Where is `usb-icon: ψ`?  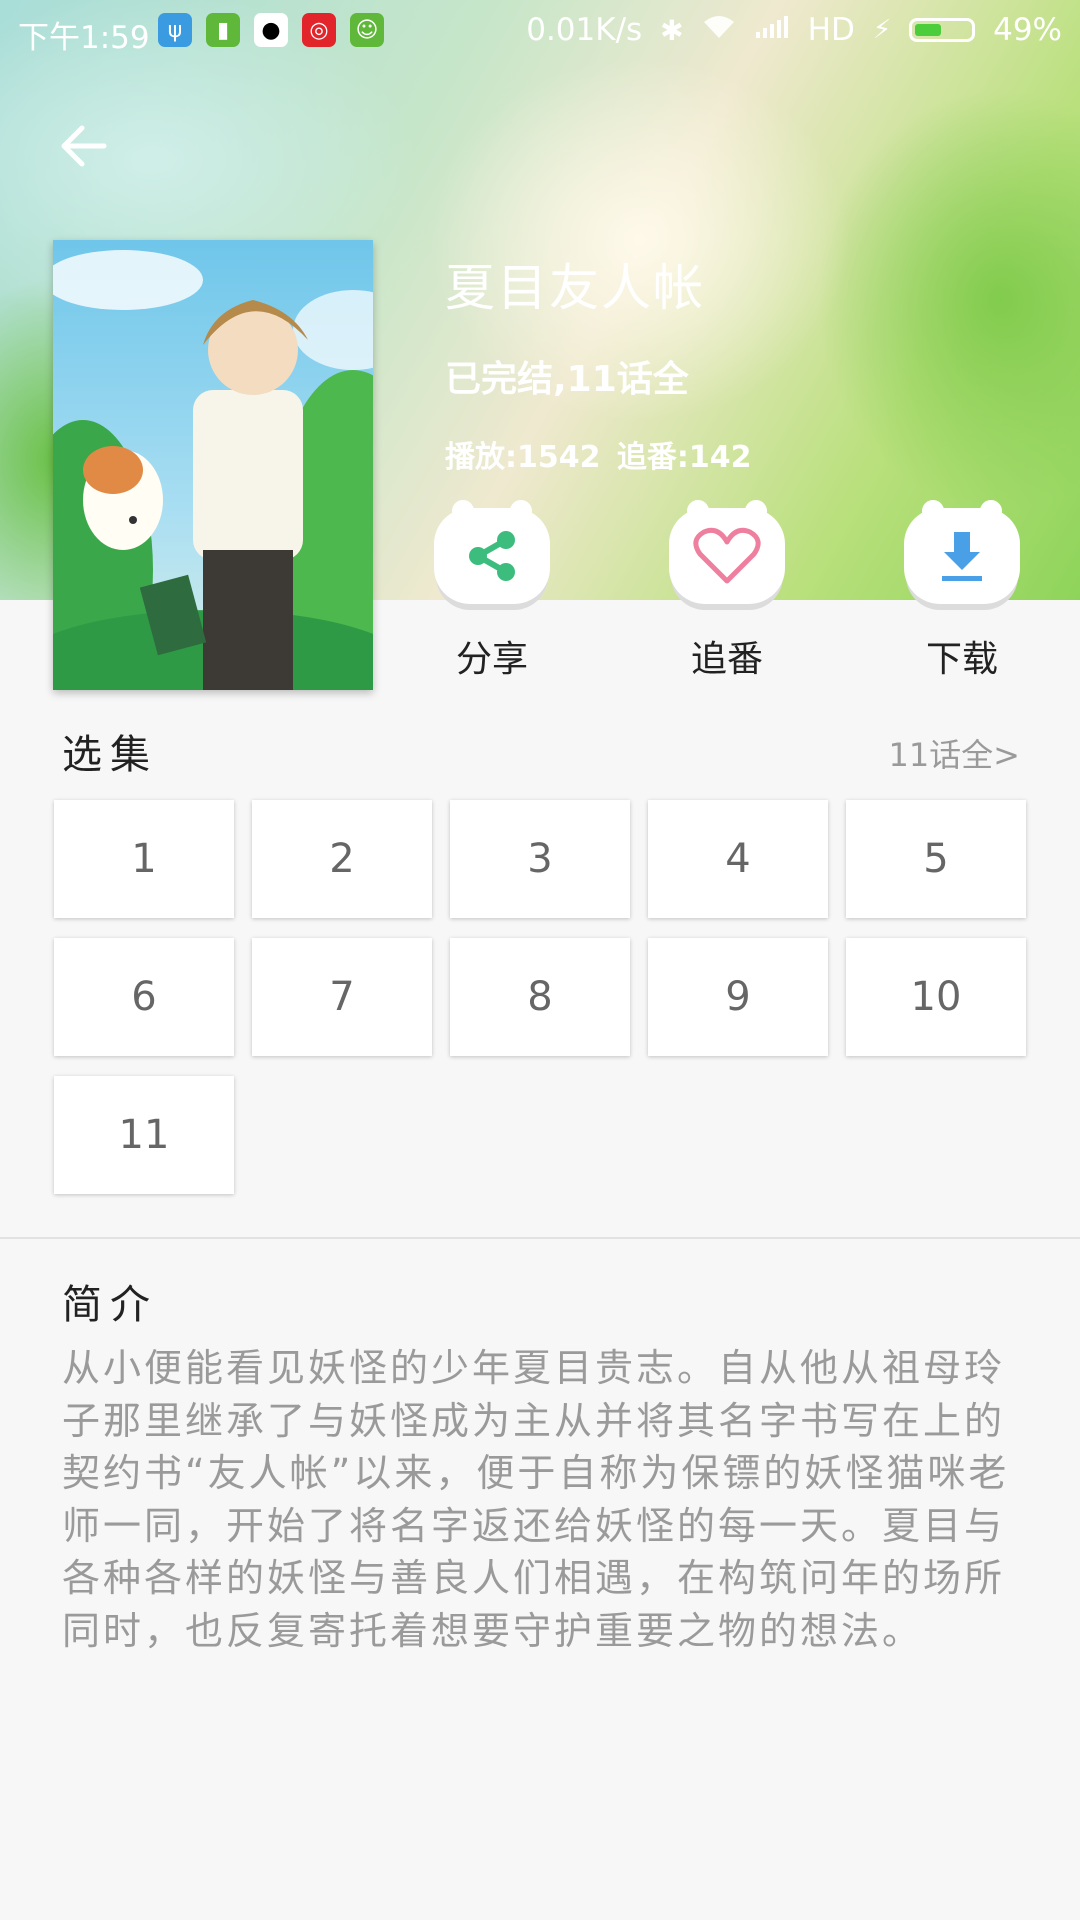 usb-icon: ψ is located at coordinates (175, 30).